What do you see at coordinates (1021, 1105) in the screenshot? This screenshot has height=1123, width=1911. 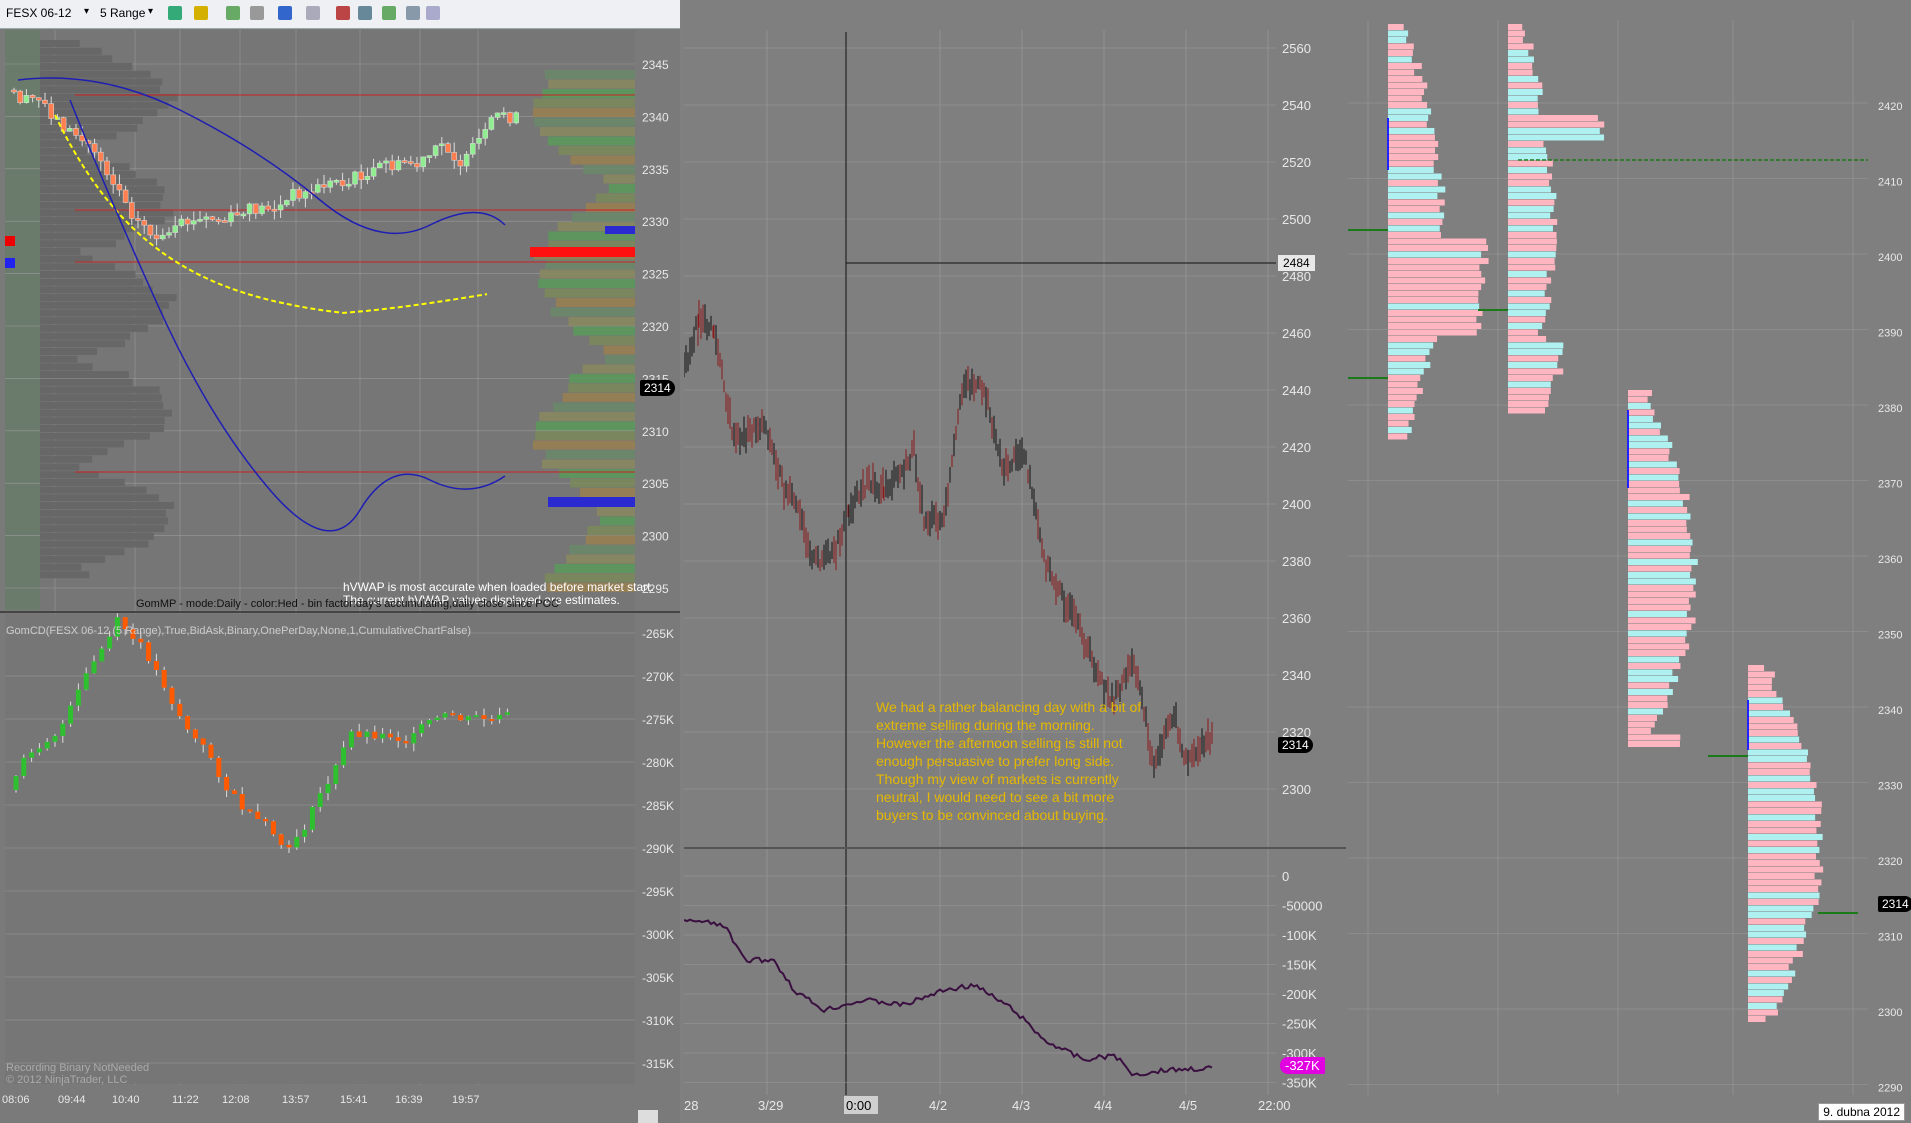 I see `date-axis-label: 4/3` at bounding box center [1021, 1105].